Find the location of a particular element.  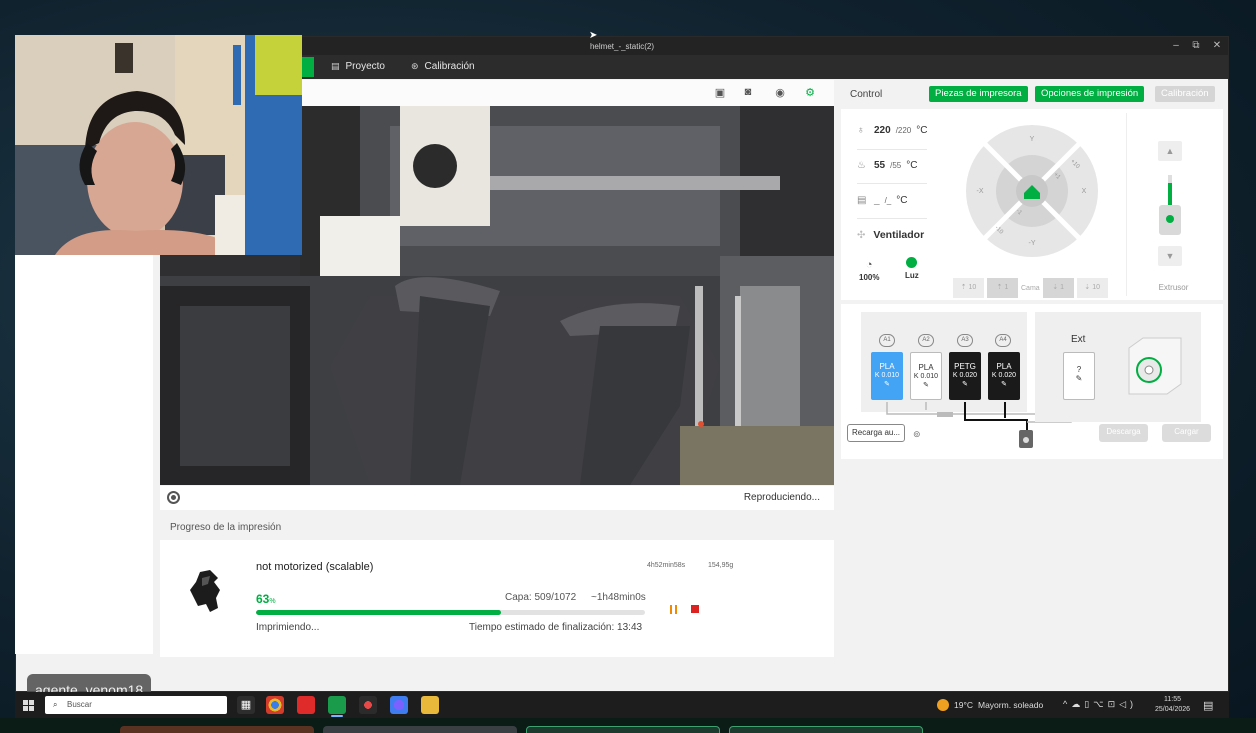

close-button: ✕ is located at coordinates (1217, 45).